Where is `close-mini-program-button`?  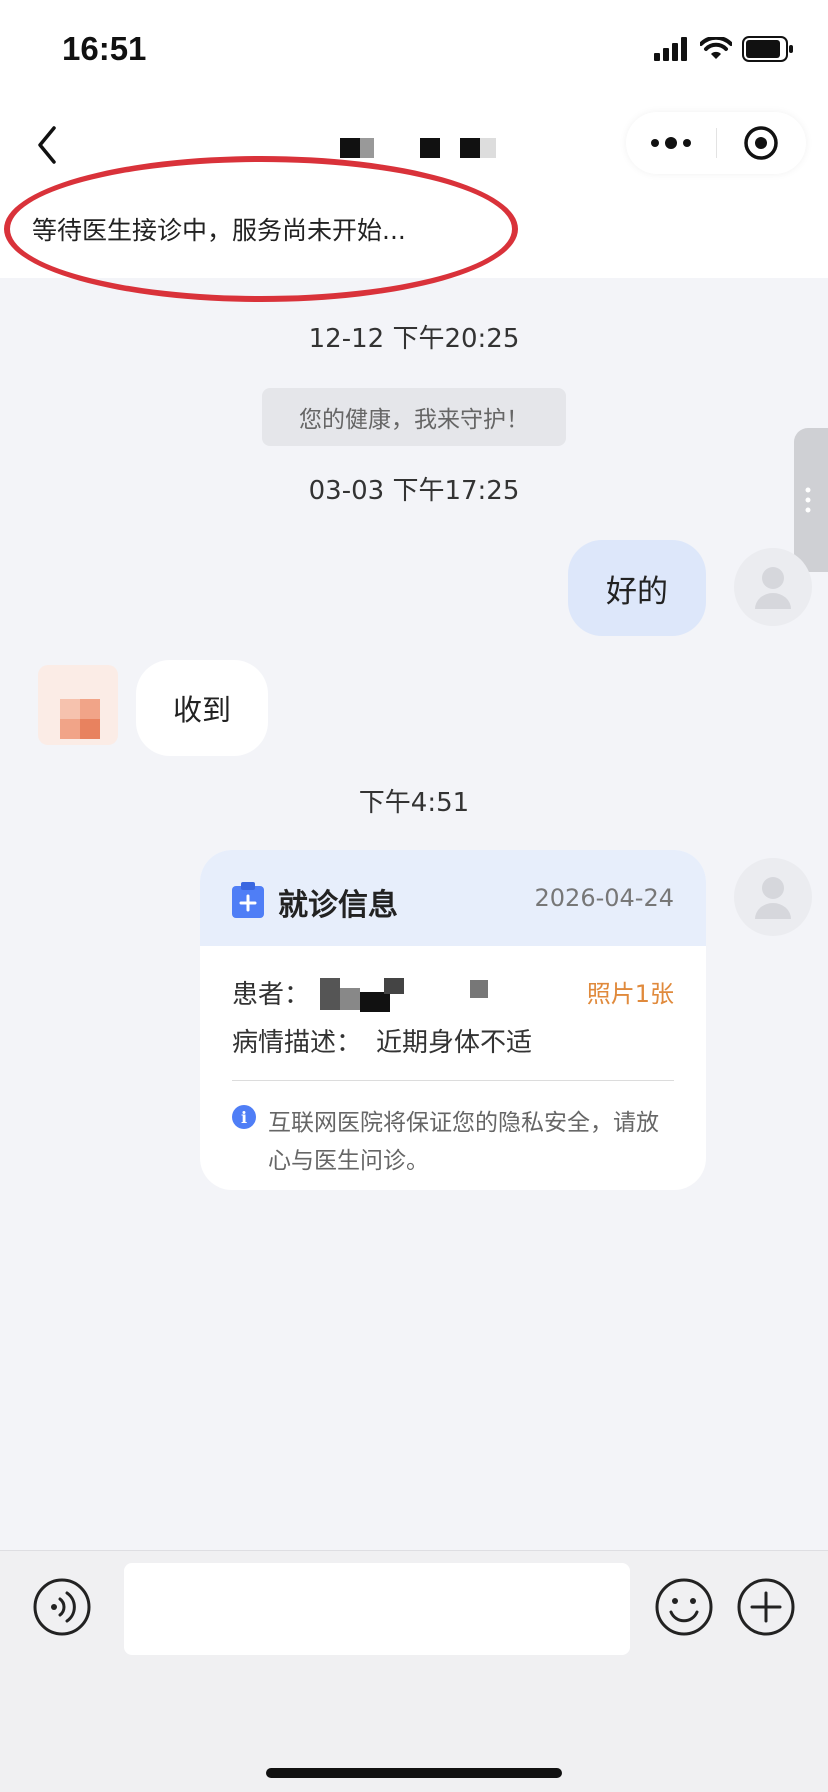
close-mini-program-button is located at coordinates (762, 143).